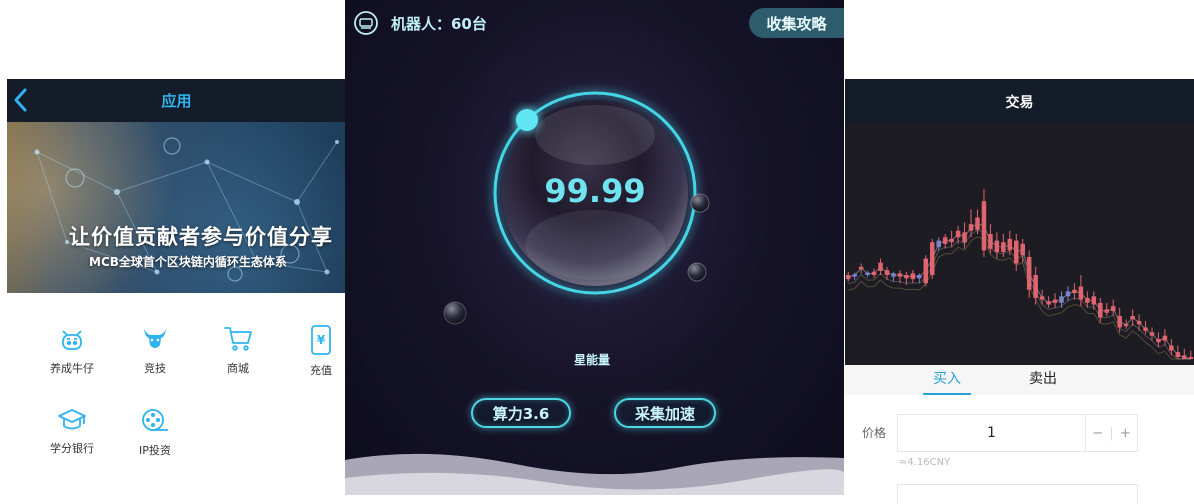 The height and width of the screenshot is (504, 1194). Describe the element at coordinates (72, 340) in the screenshot. I see `cow-face-icon` at that location.